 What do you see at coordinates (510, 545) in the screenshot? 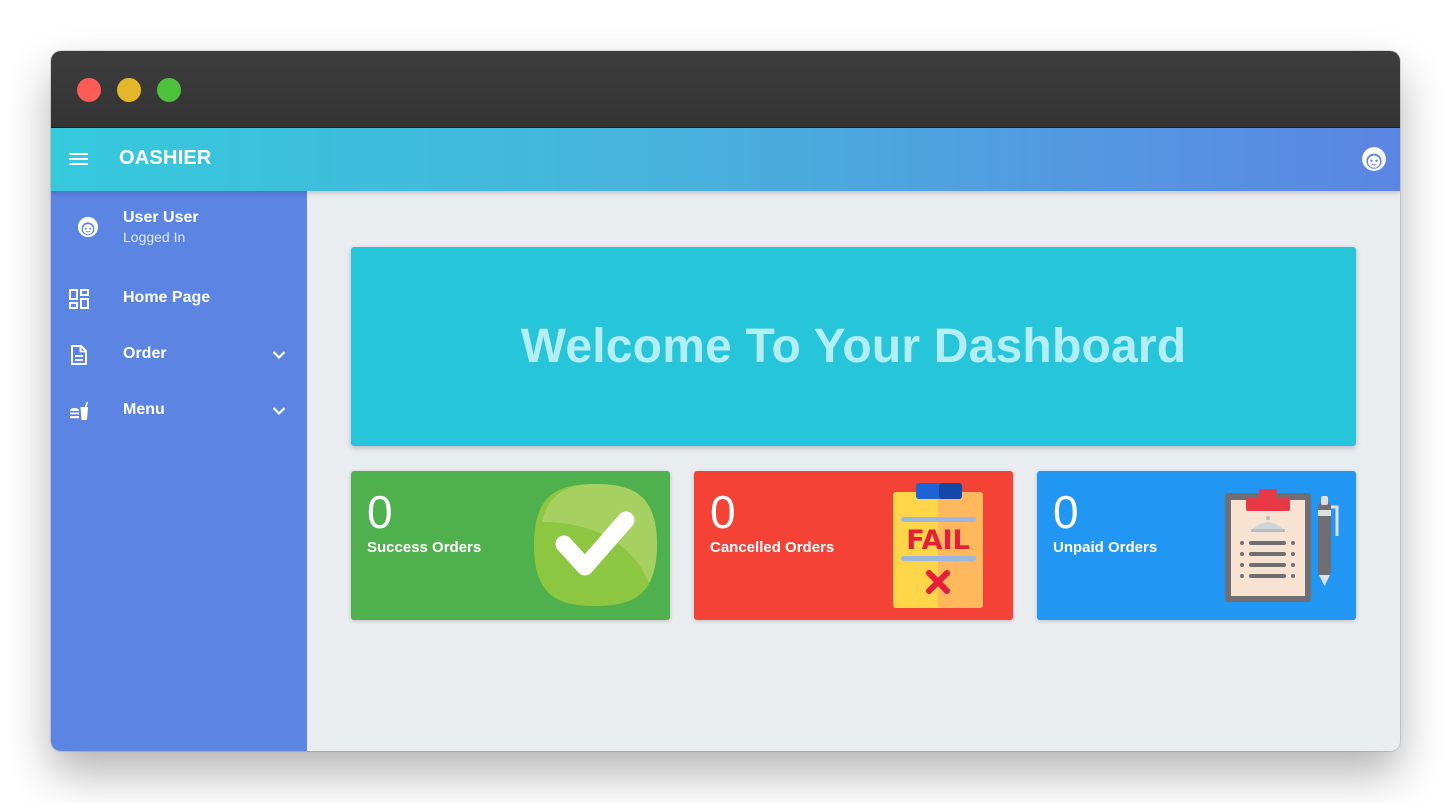
I see `success-orders-card: 0 Success Orders` at bounding box center [510, 545].